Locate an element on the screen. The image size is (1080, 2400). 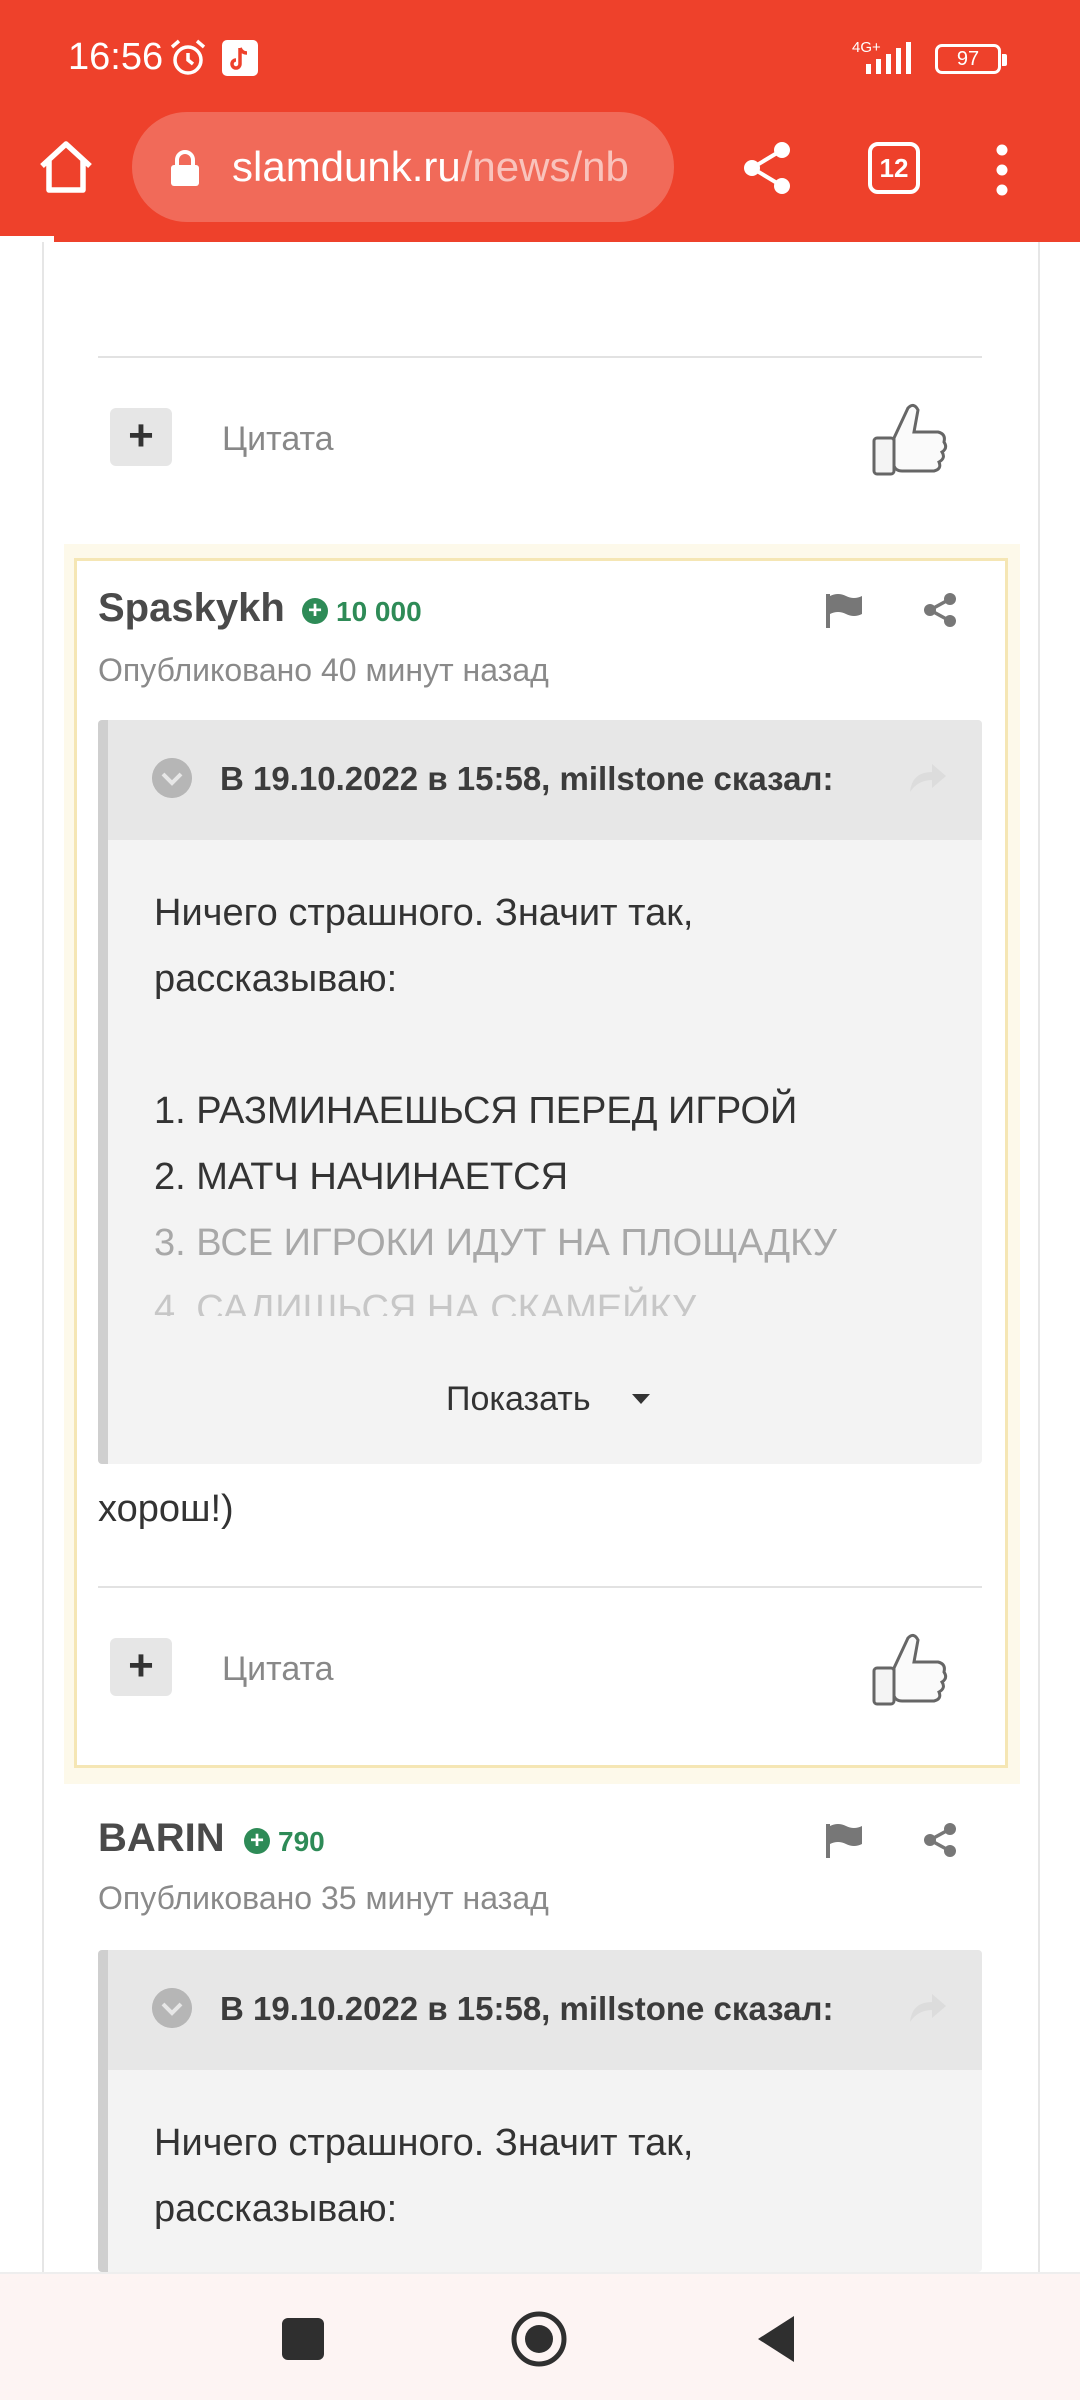
system-nav-bar is located at coordinates (540, 2336).